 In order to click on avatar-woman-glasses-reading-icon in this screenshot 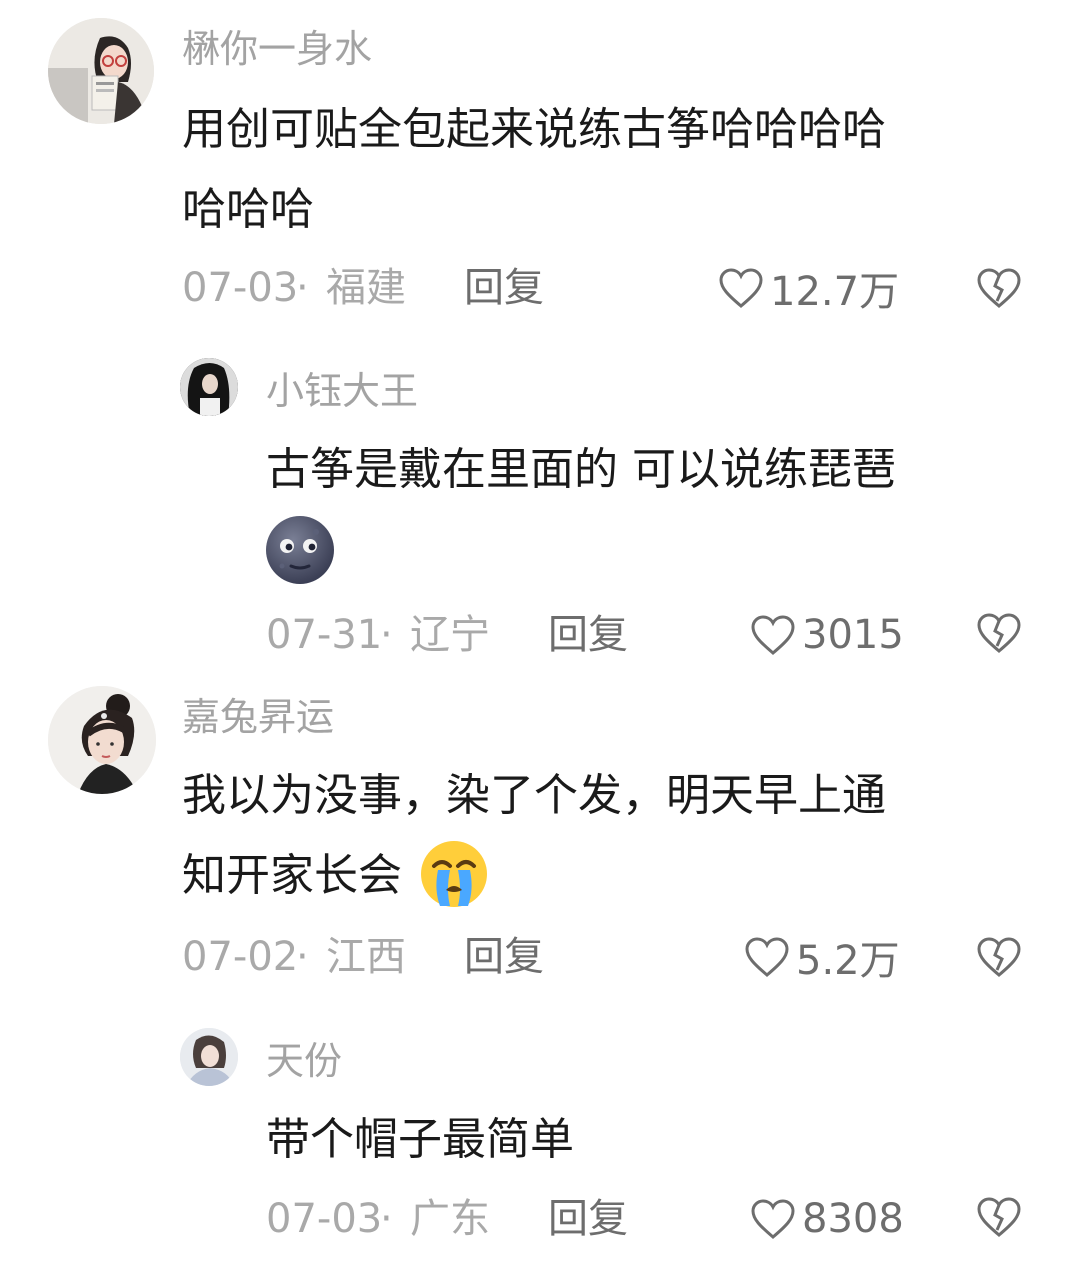, I will do `click(101, 71)`.